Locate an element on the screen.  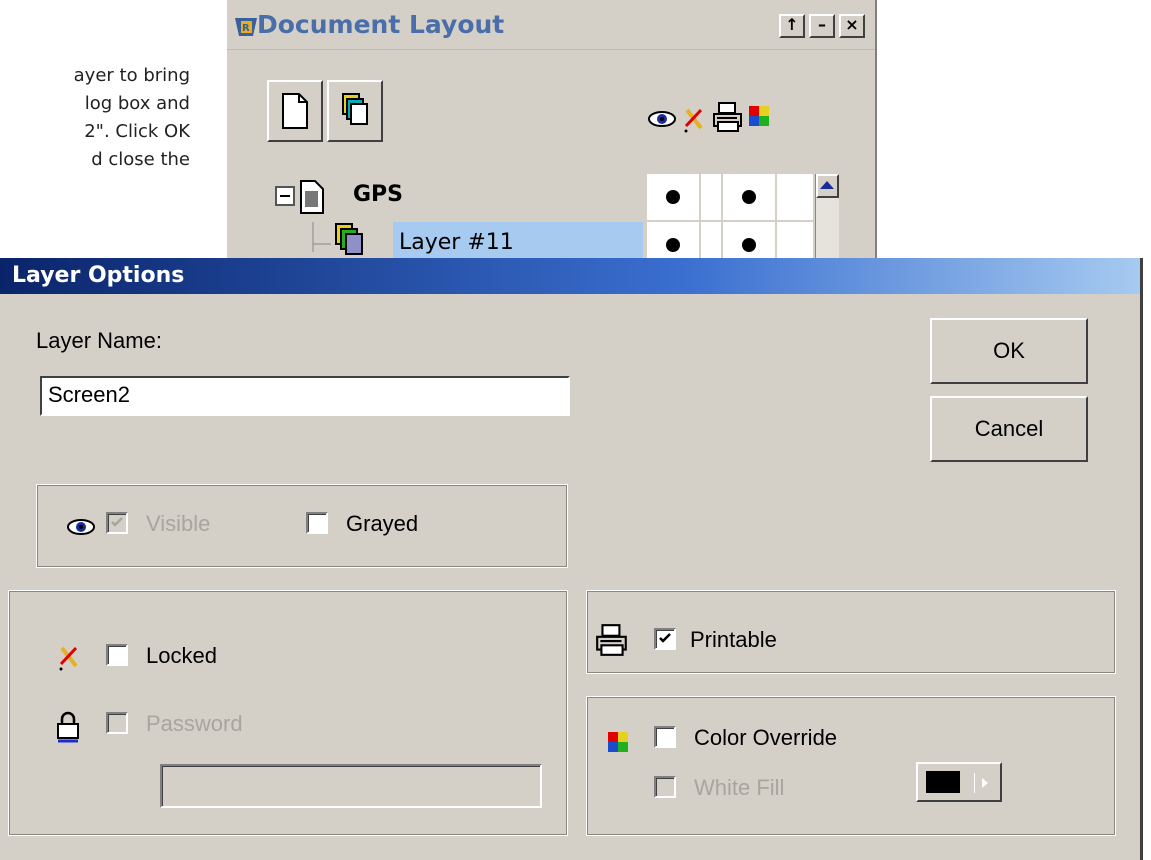
fill-color-picker is located at coordinates (959, 782).